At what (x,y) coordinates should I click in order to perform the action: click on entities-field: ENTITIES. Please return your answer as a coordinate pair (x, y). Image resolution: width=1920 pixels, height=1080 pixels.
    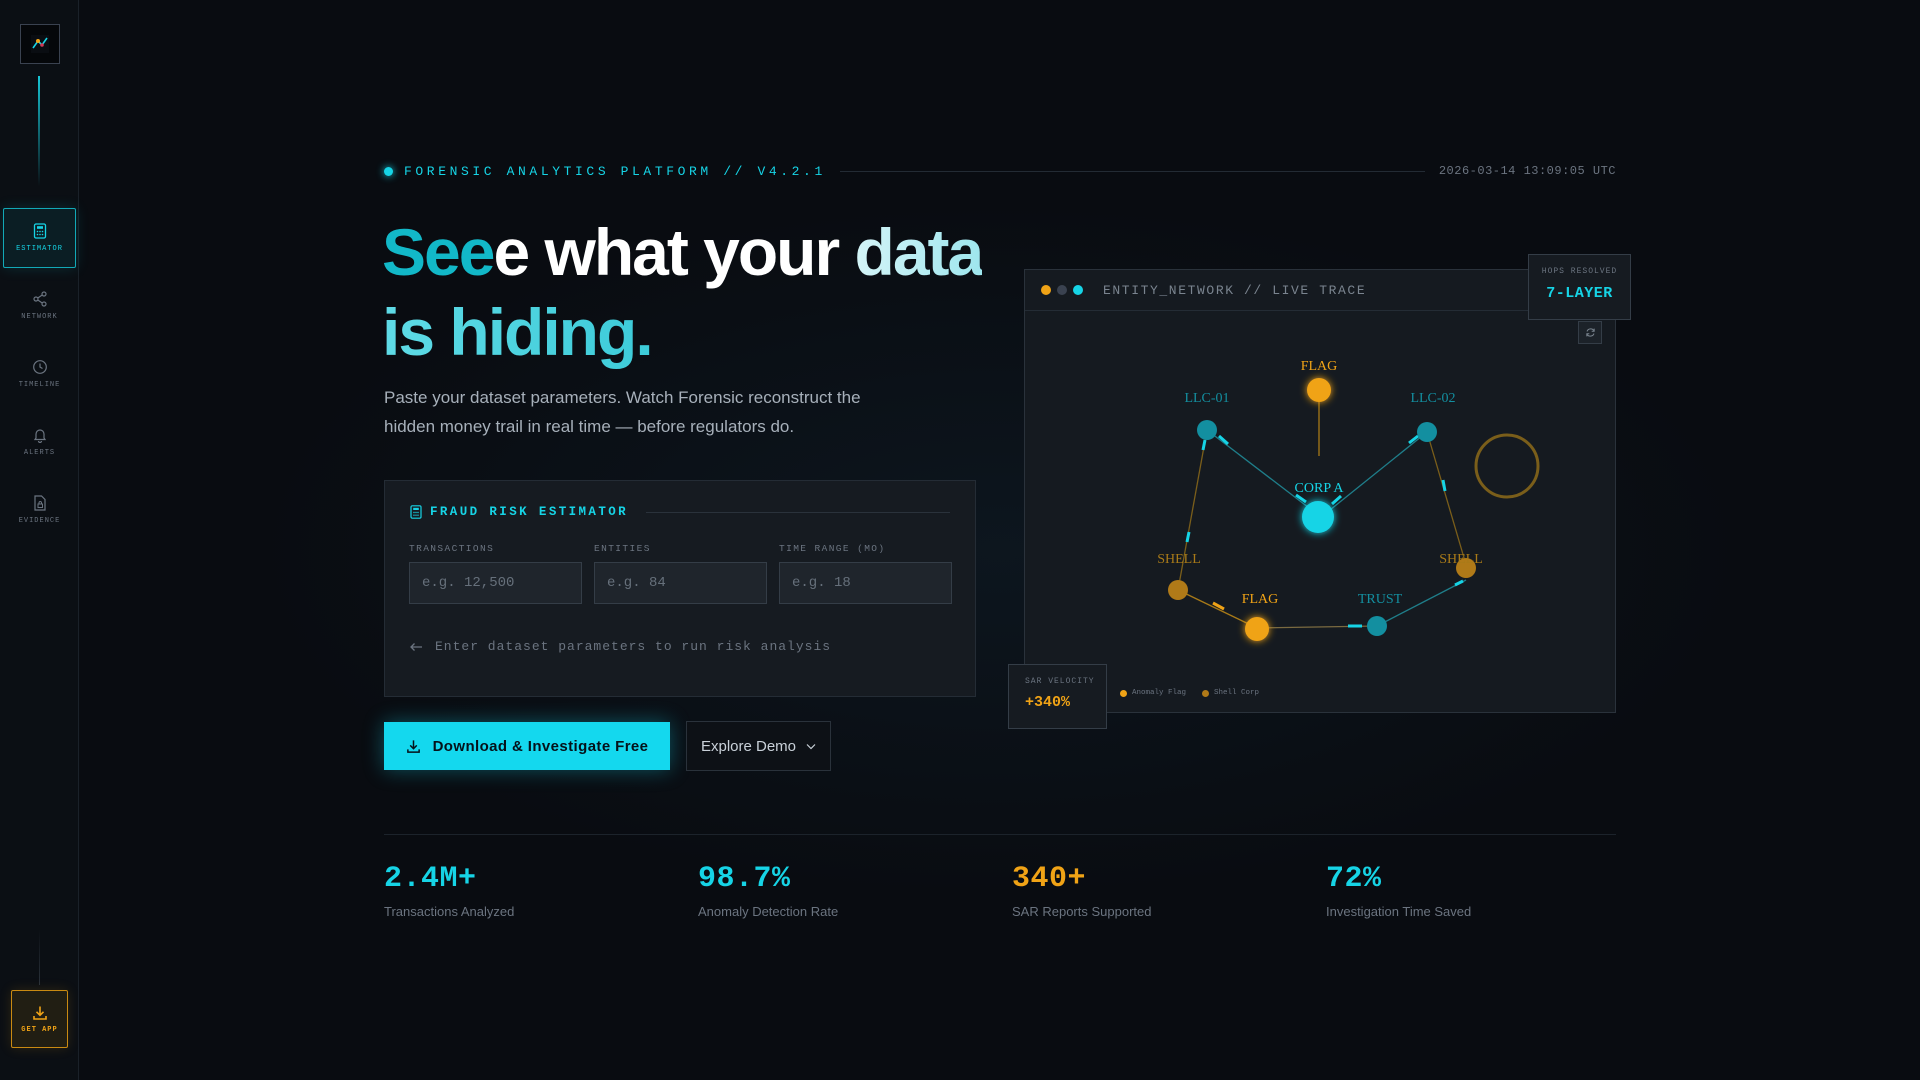
    Looking at the image, I should click on (680, 573).